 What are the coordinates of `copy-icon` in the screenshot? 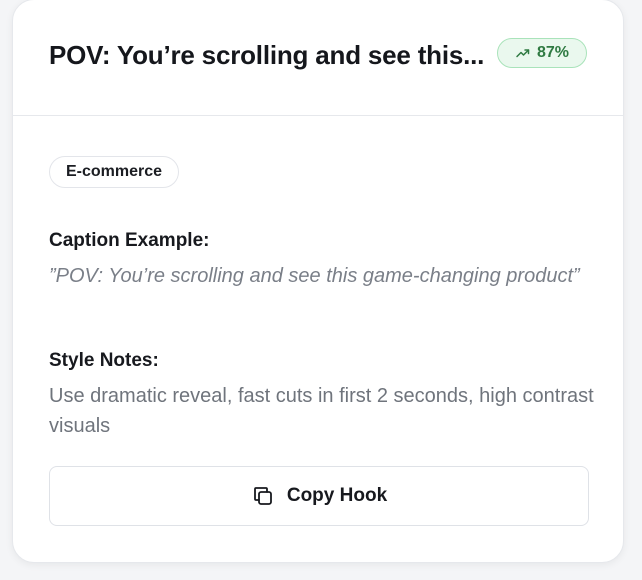 It's located at (262, 496).